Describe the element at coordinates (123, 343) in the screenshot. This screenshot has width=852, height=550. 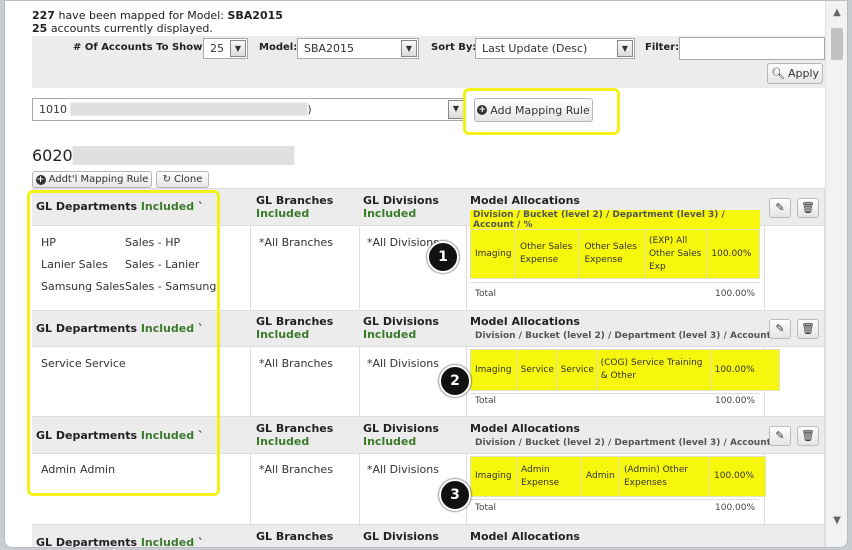
I see `highlight-box` at that location.